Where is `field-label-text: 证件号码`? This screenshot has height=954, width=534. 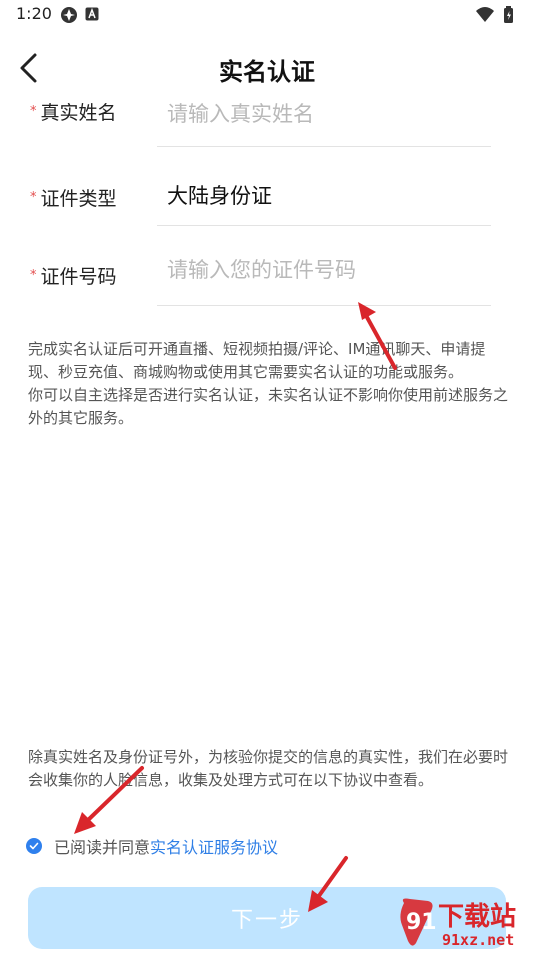 field-label-text: 证件号码 is located at coordinates (78, 277).